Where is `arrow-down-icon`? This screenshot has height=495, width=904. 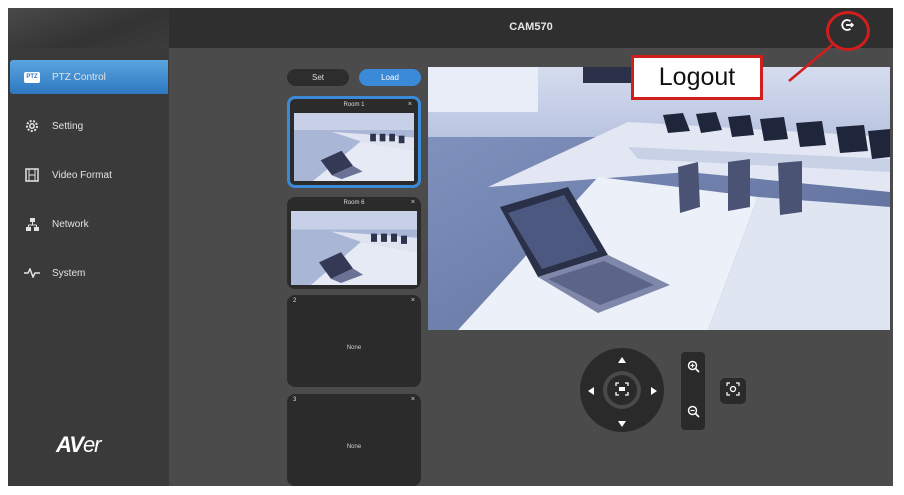
arrow-down-icon is located at coordinates (622, 423).